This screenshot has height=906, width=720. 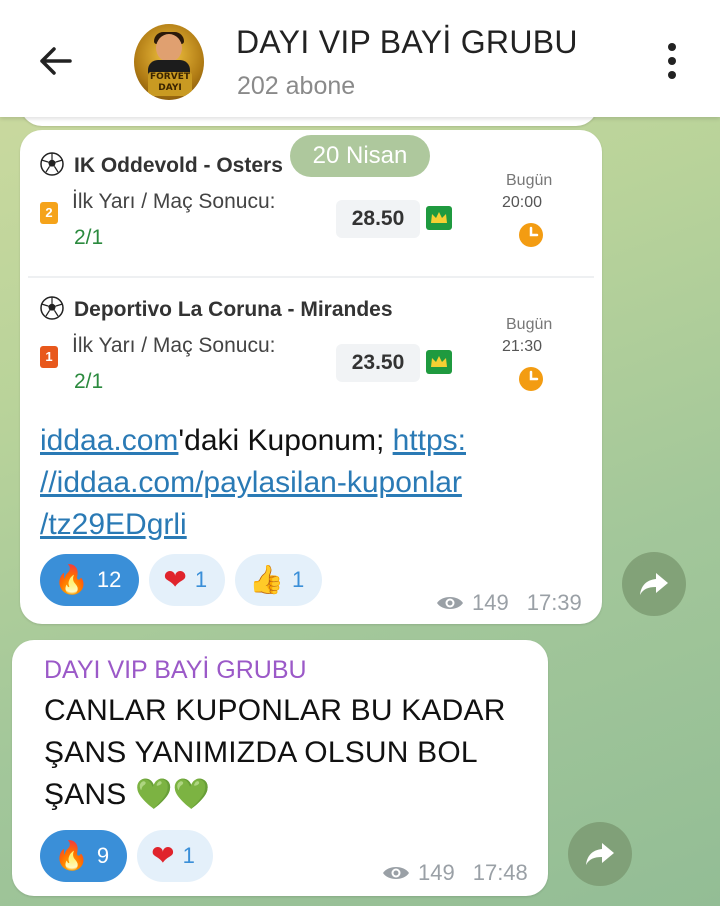 What do you see at coordinates (554, 602) in the screenshot?
I see `message-time: 17:39` at bounding box center [554, 602].